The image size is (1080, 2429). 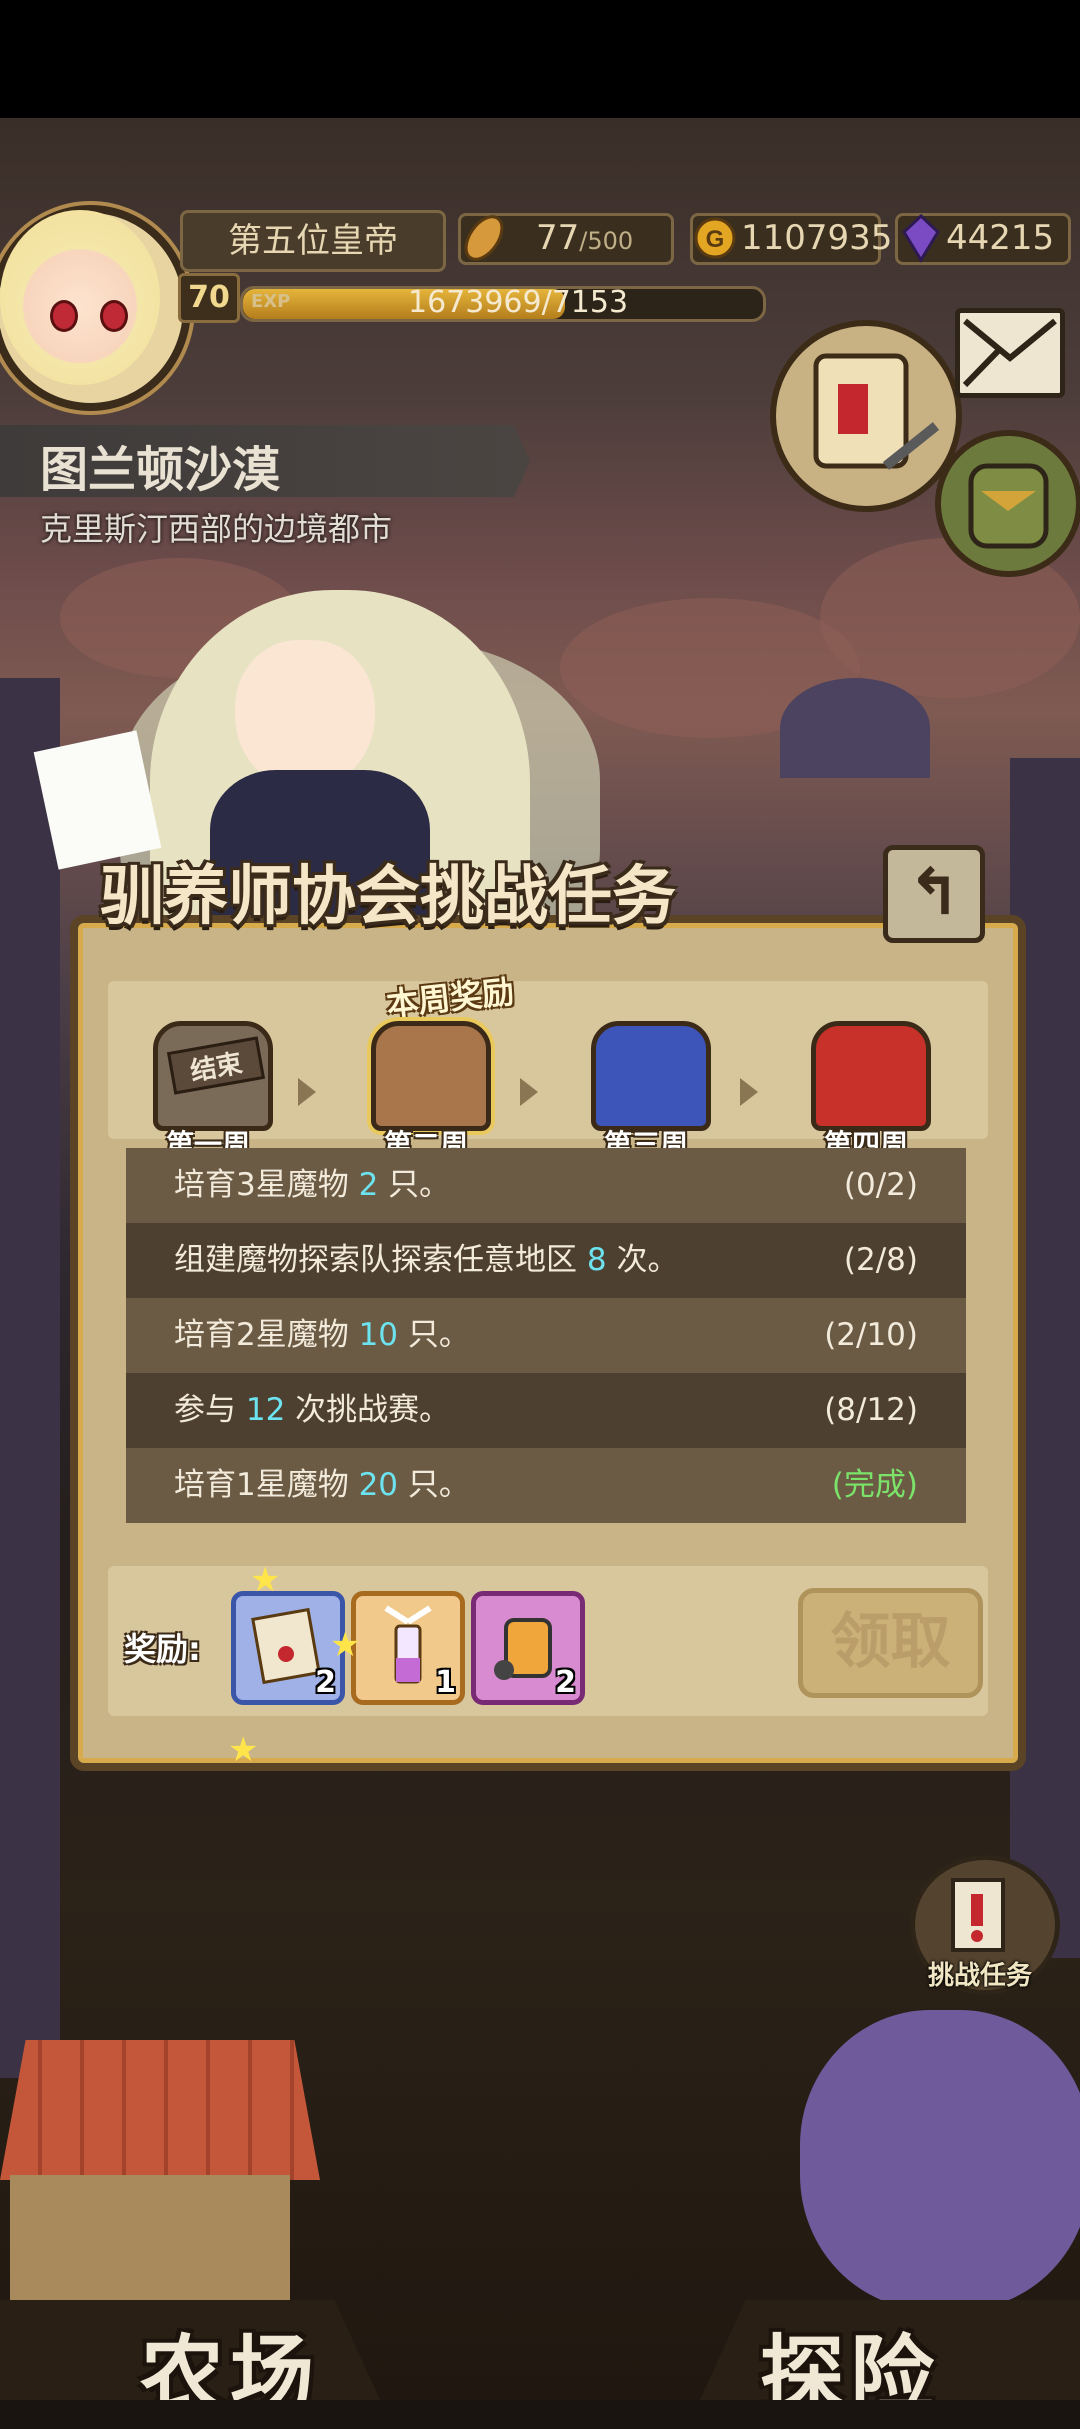 I want to click on week-4-tab: 第四周, so click(x=866, y=1091).